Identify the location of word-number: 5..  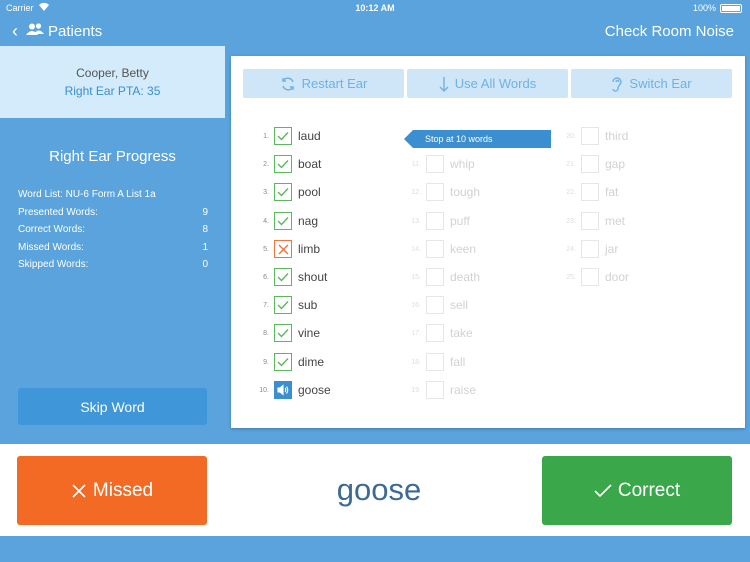
(266, 249).